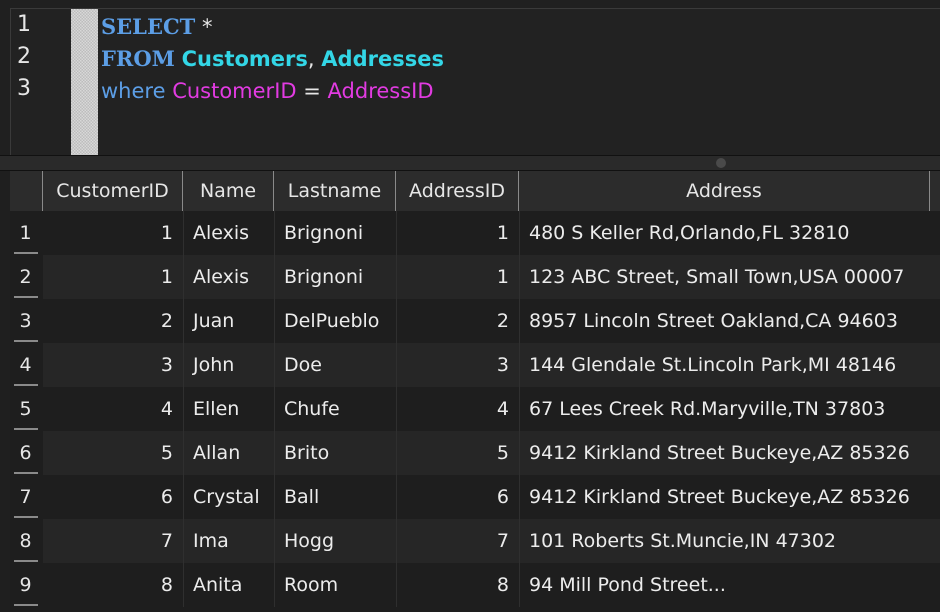 Image resolution: width=940 pixels, height=612 pixels. I want to click on cell-customerid: 5, so click(113, 453).